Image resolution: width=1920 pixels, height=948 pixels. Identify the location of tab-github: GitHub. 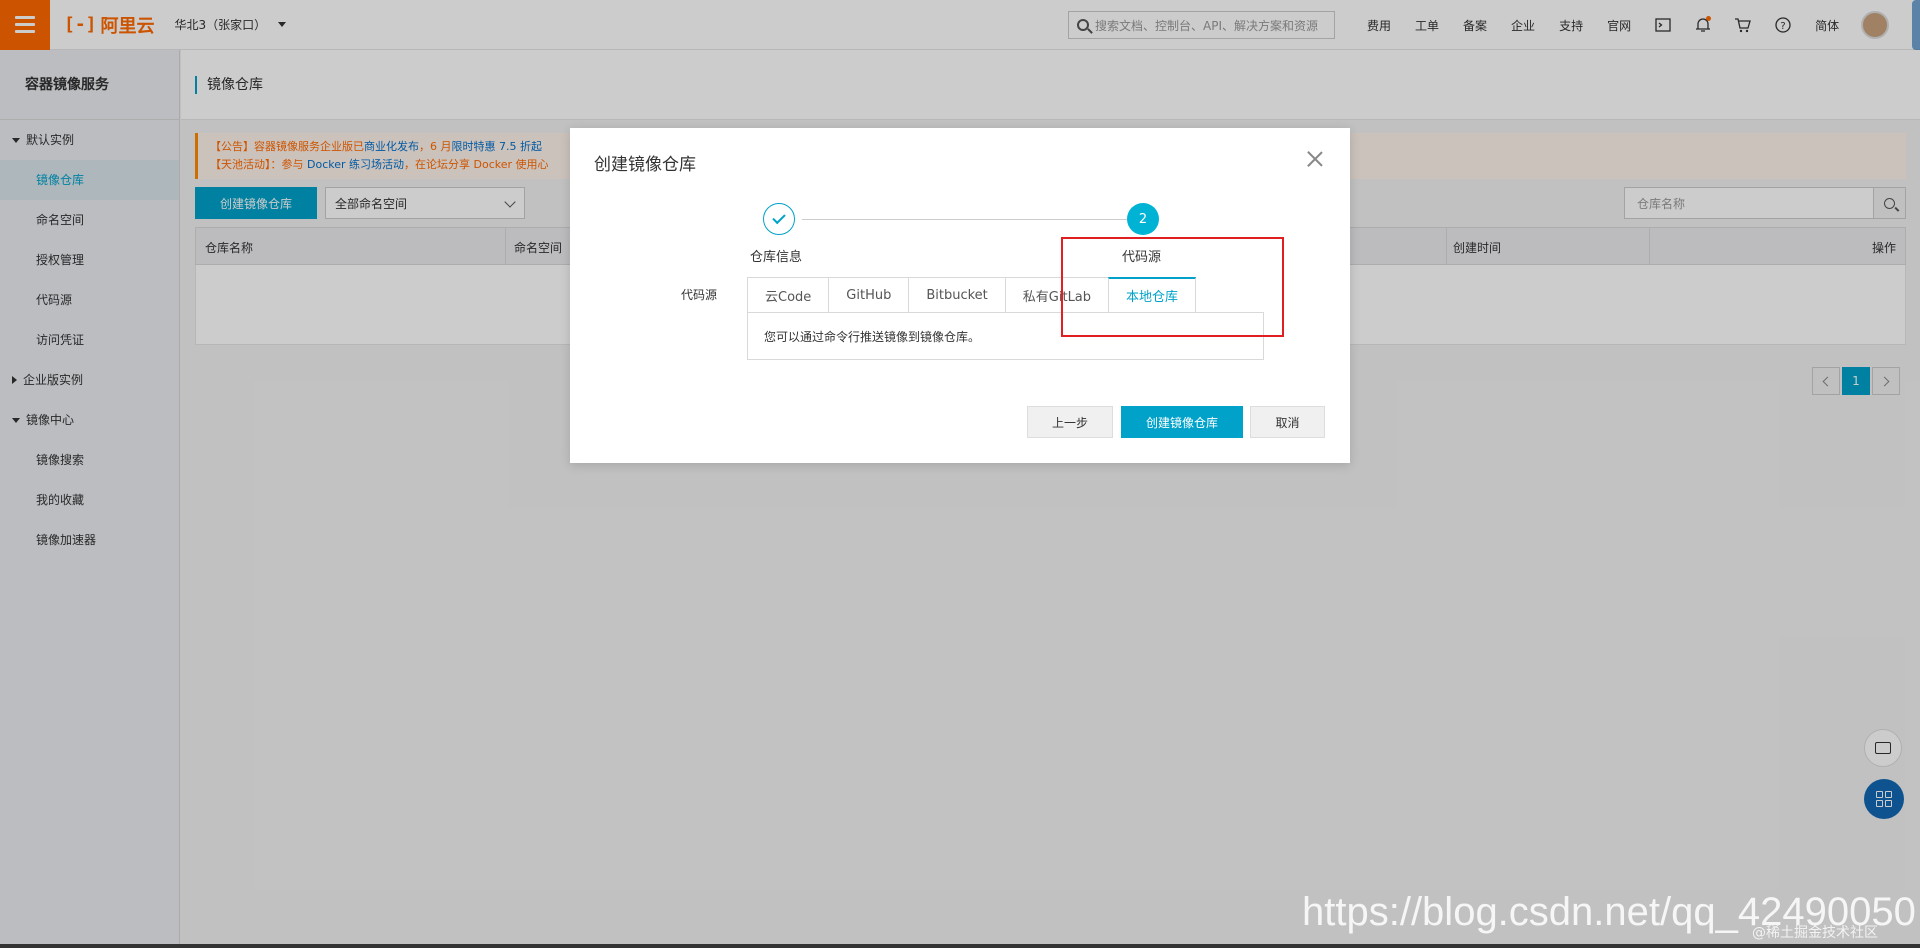
(868, 295).